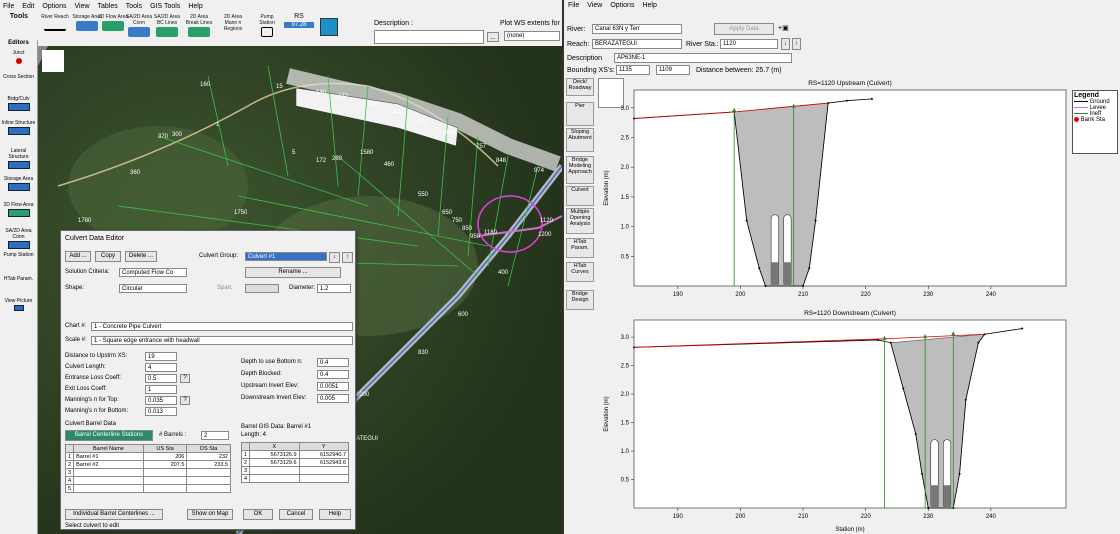  I want to click on diameter-input: 1.2, so click(334, 288).